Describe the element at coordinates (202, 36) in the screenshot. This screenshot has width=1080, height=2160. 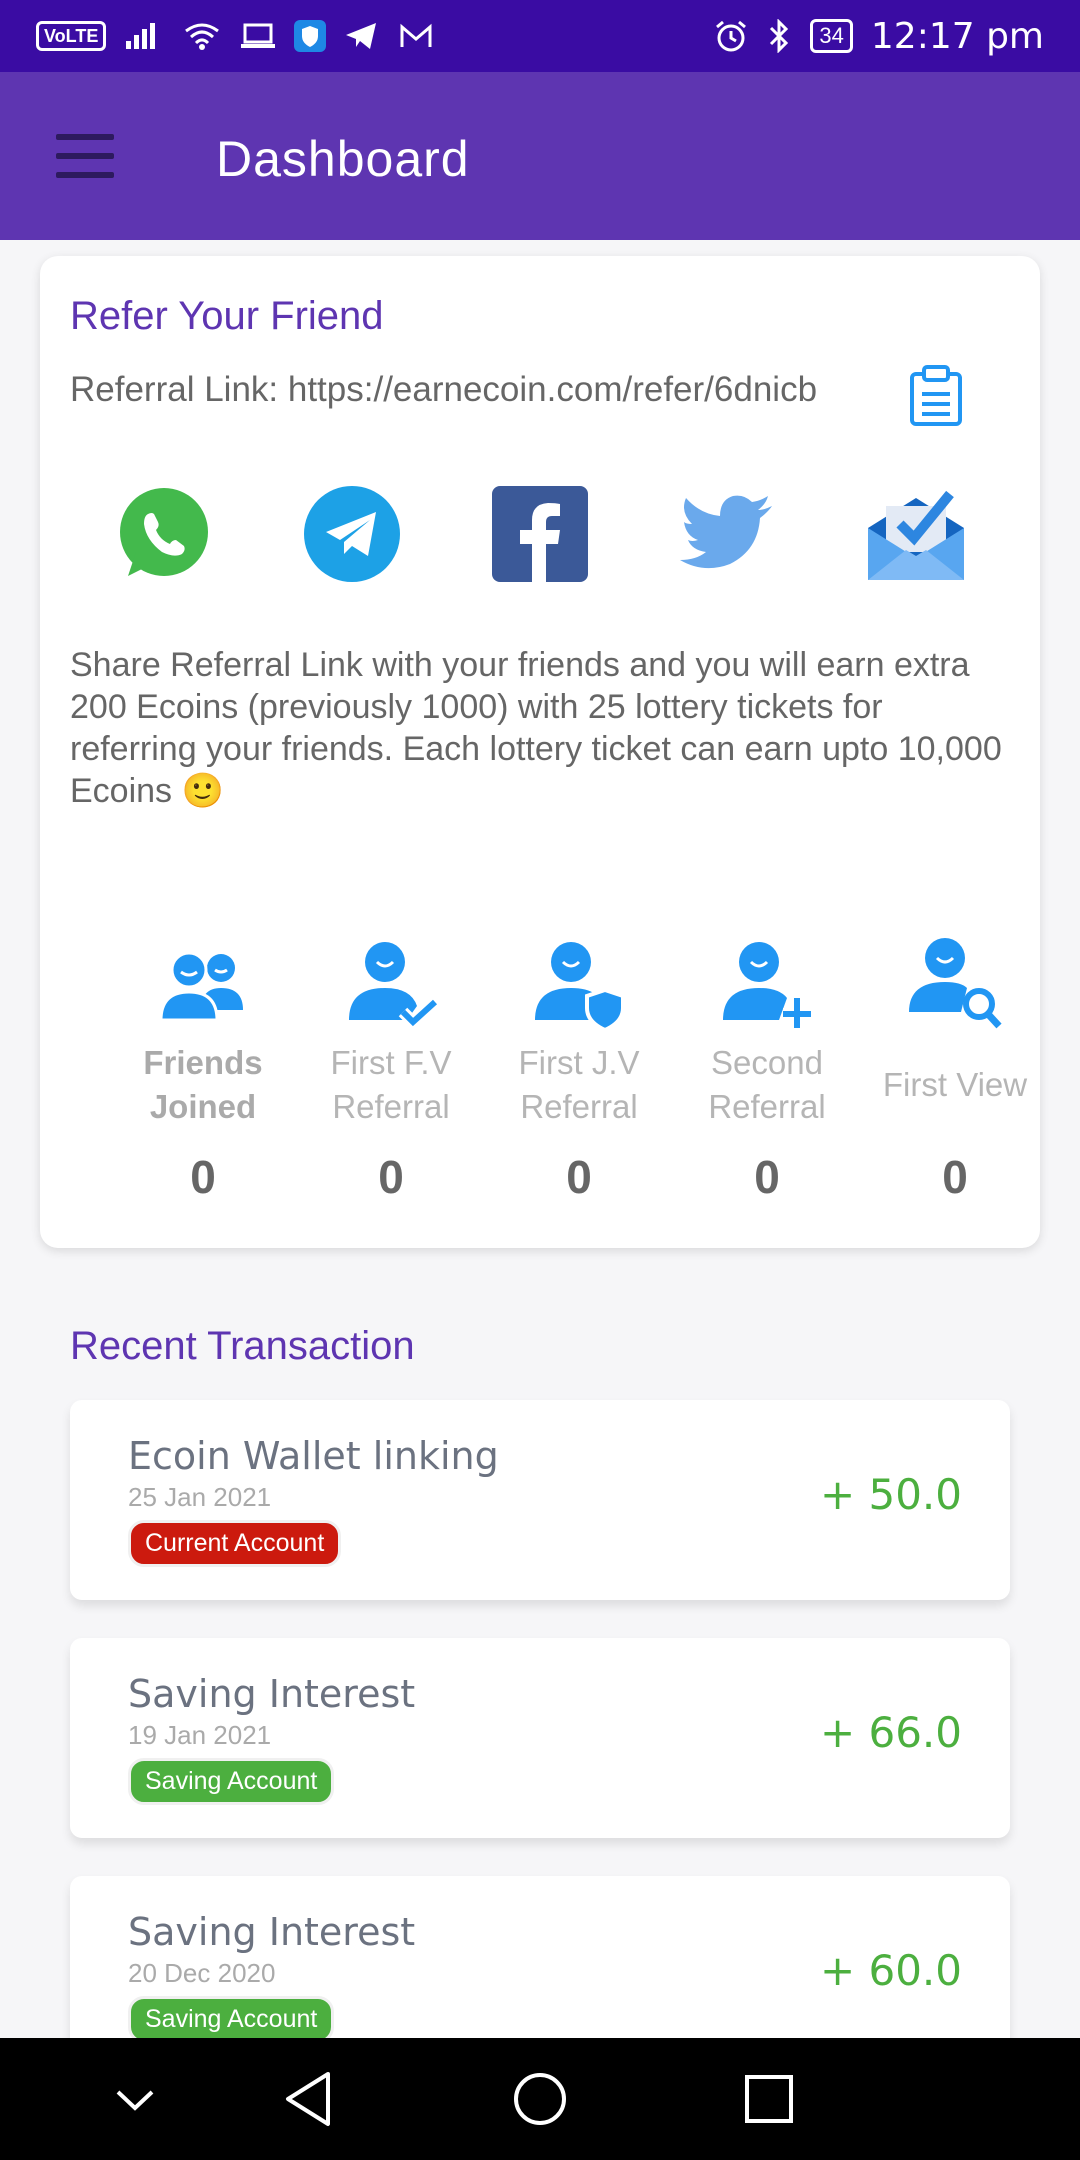
I see `wifi-icon` at that location.